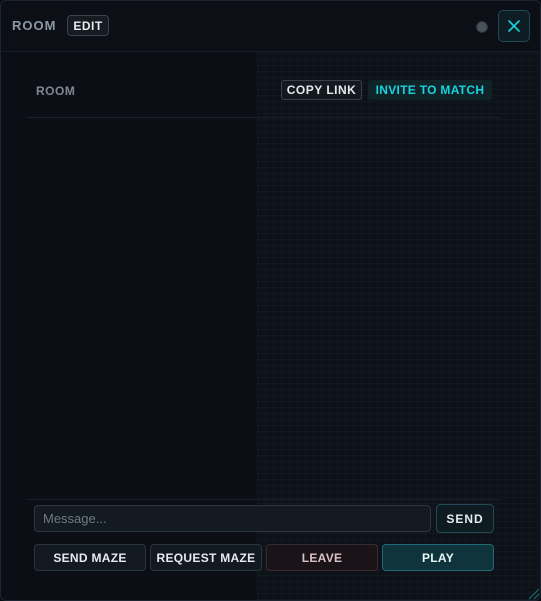 The width and height of the screenshot is (541, 601). What do you see at coordinates (56, 91) in the screenshot?
I see `room-label: ROOM` at bounding box center [56, 91].